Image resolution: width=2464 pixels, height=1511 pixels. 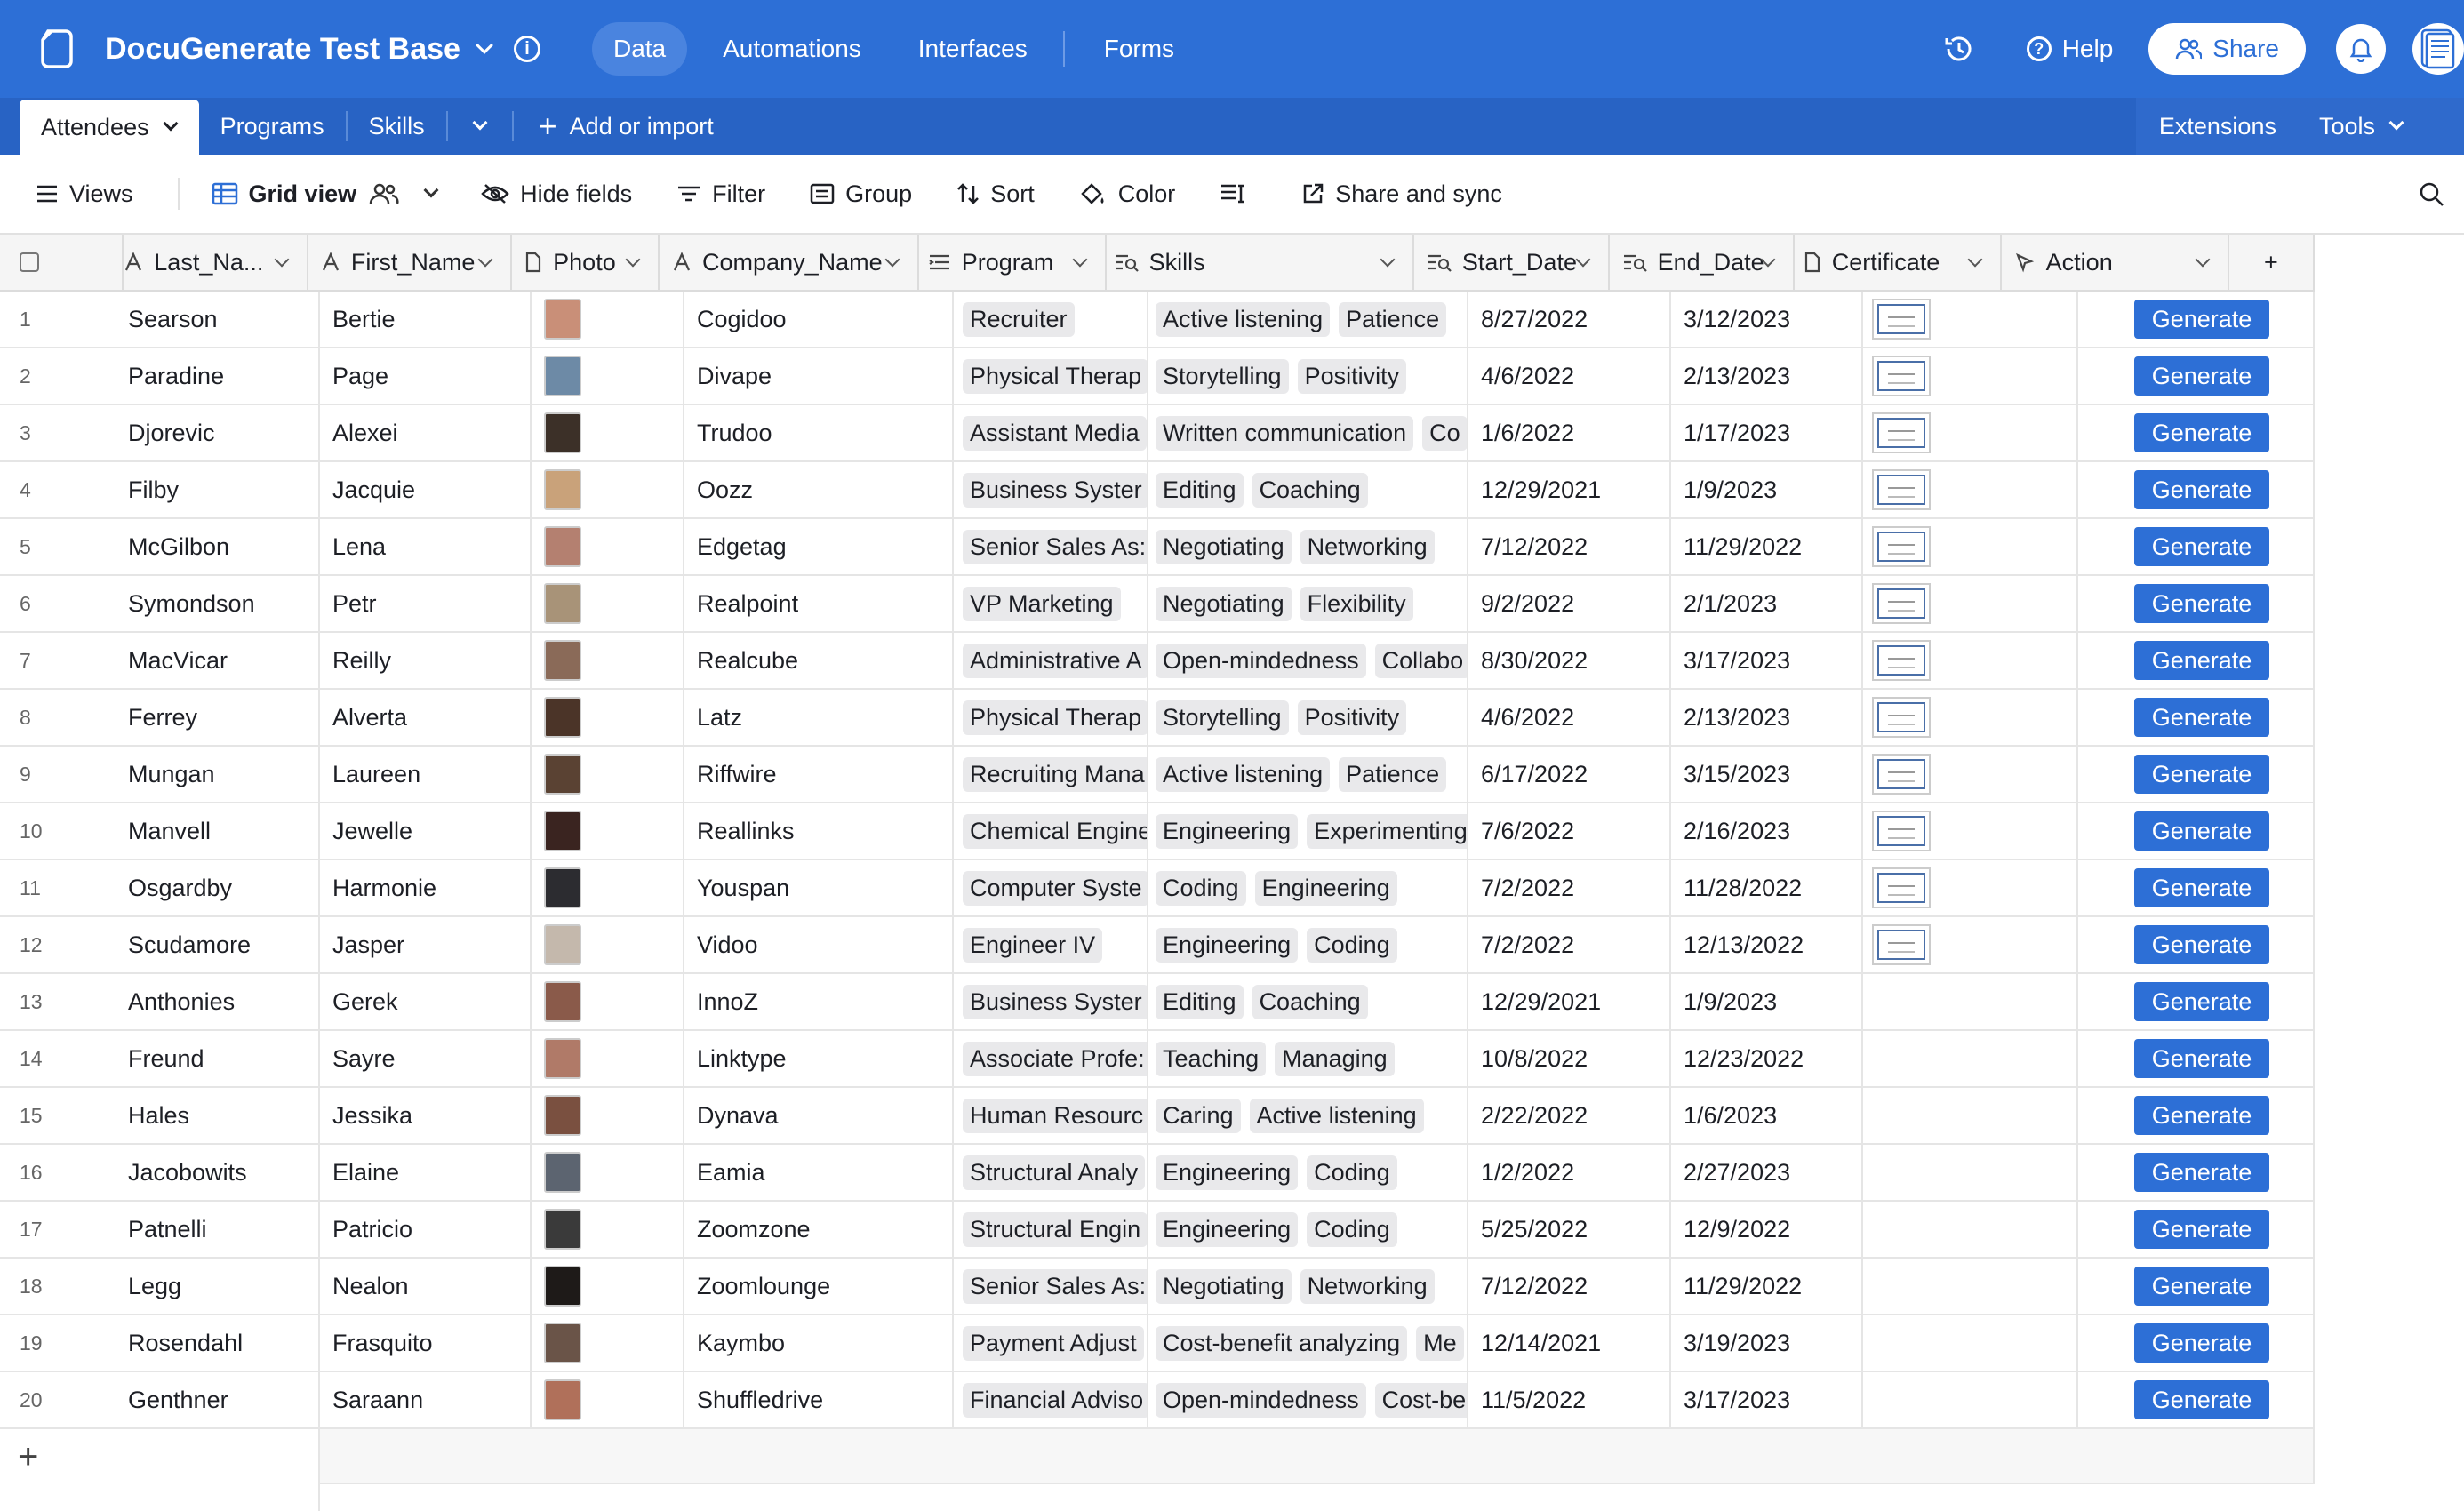 What do you see at coordinates (1569, 1229) in the screenshot?
I see `cell-start-date: 5/25/2022` at bounding box center [1569, 1229].